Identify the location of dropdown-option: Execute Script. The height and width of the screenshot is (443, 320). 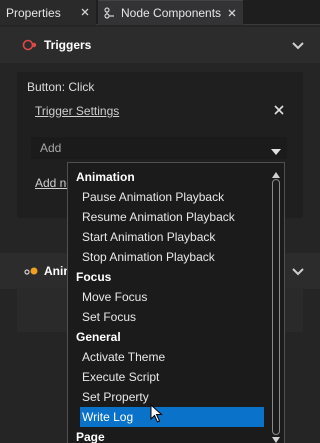
(168, 377).